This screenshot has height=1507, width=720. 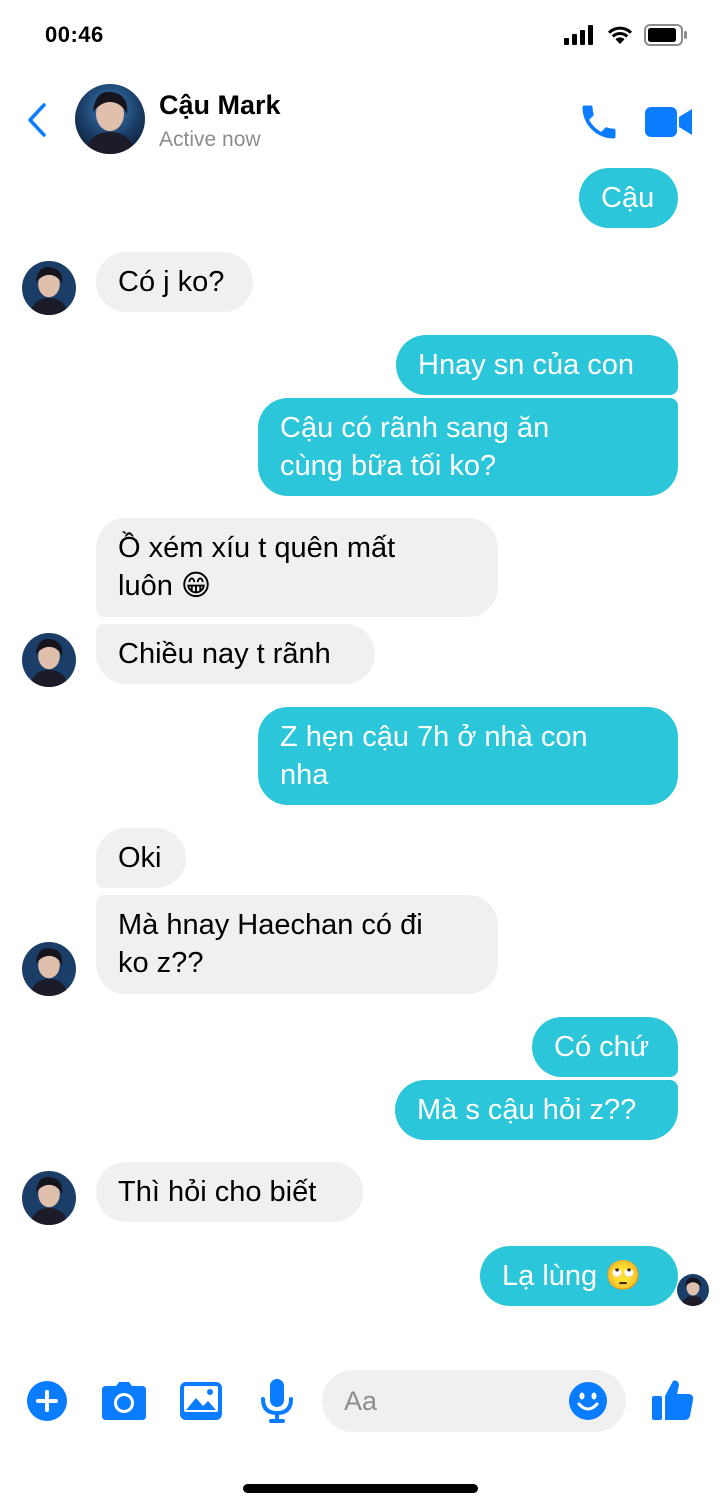 I want to click on status-time: 00:46, so click(x=74, y=34).